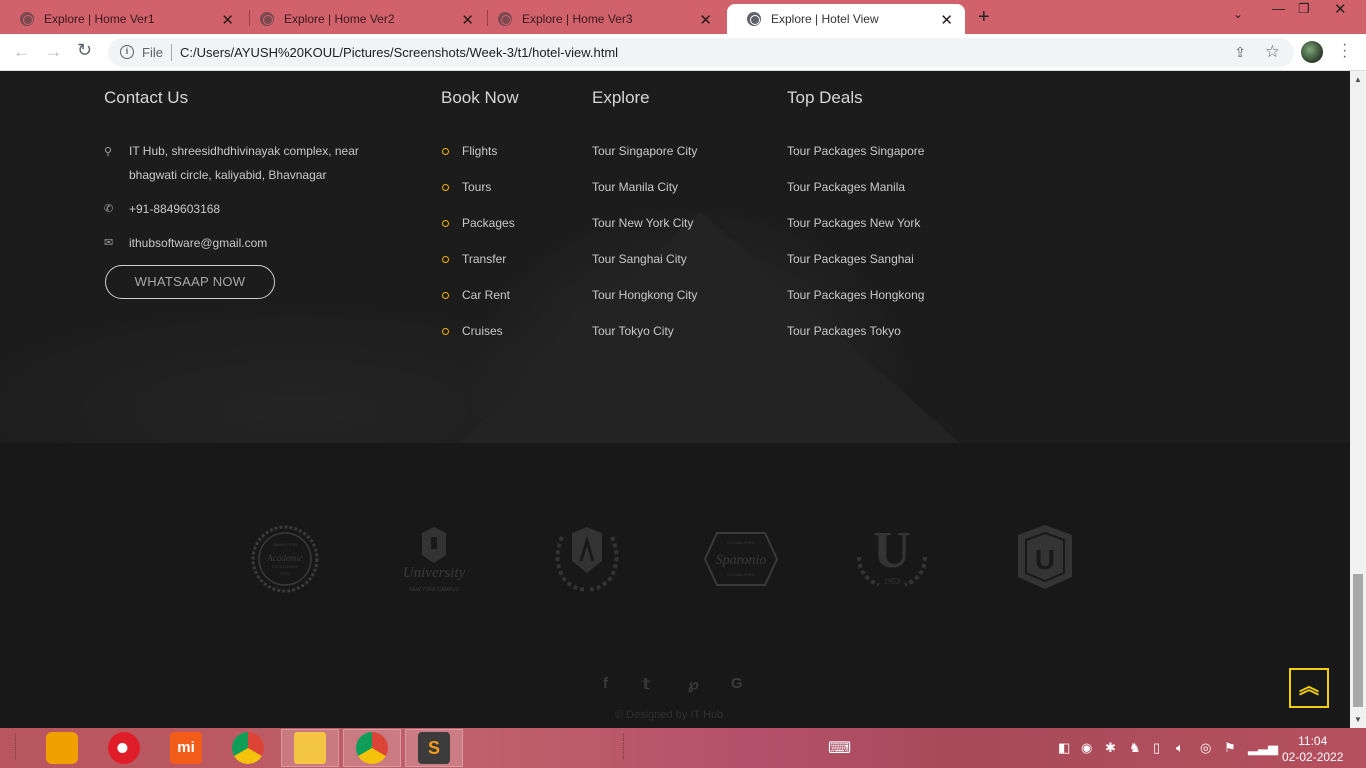  What do you see at coordinates (846, 187) in the screenshot?
I see `deal-link: Tour Packages Manila` at bounding box center [846, 187].